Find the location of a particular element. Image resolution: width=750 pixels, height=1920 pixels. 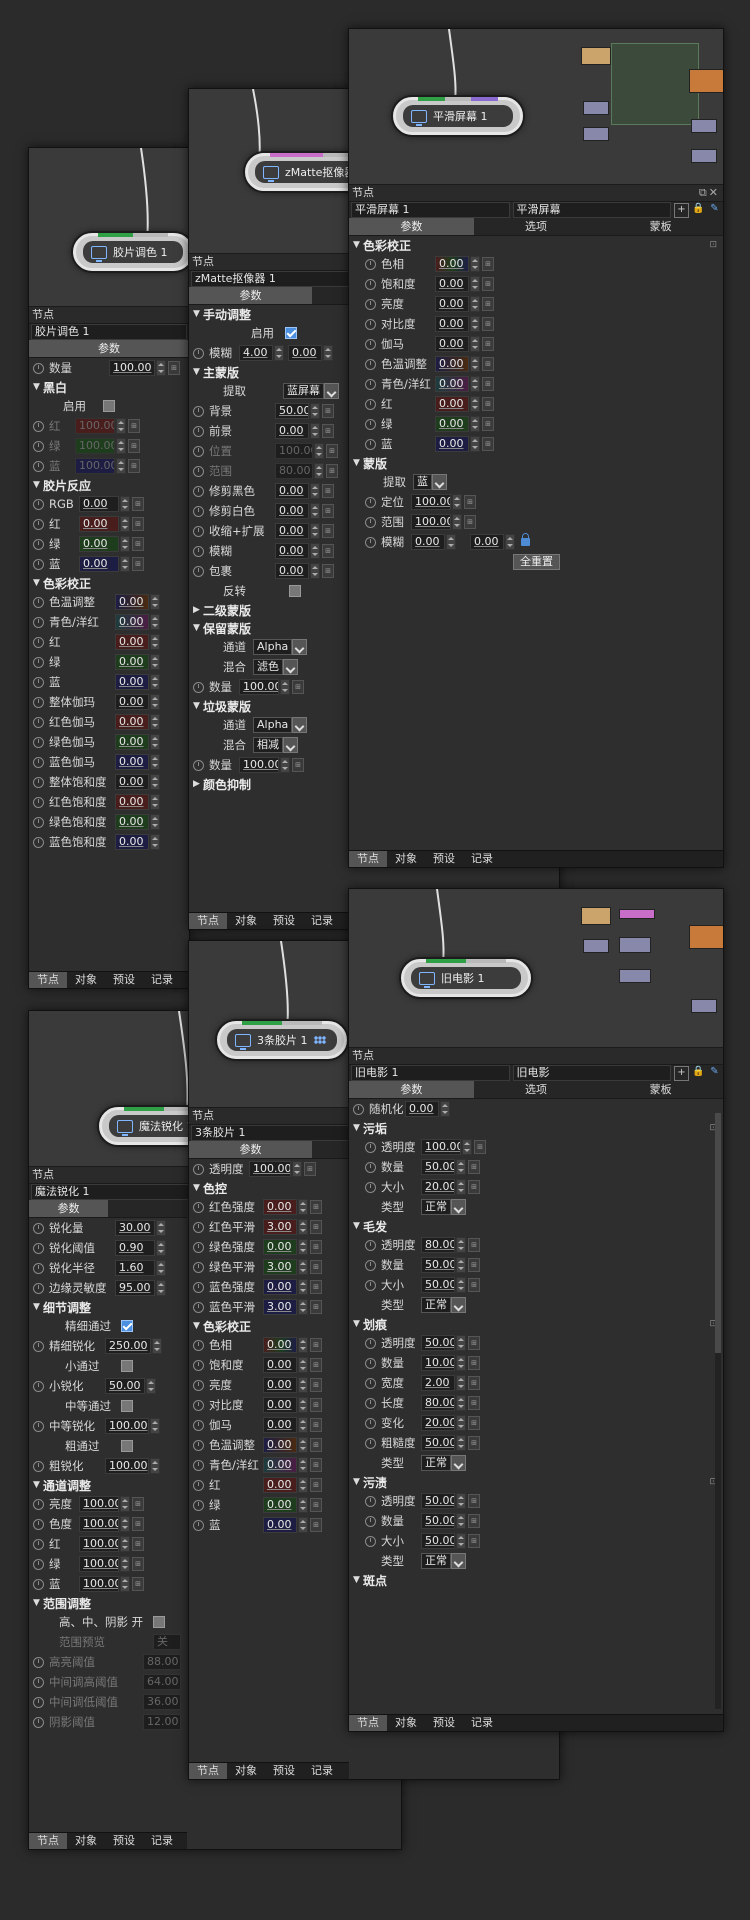

scratch-change-field: 20.00 is located at coordinates (438, 1423).